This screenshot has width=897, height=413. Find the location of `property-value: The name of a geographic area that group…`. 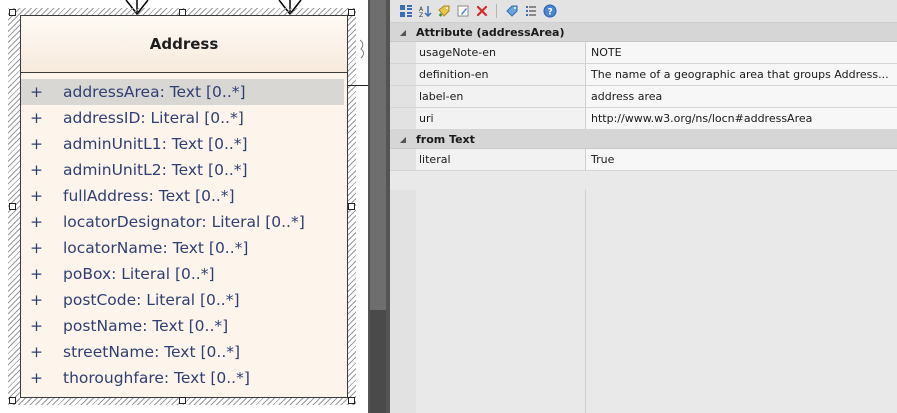

property-value: The name of a geographic area that group… is located at coordinates (741, 74).